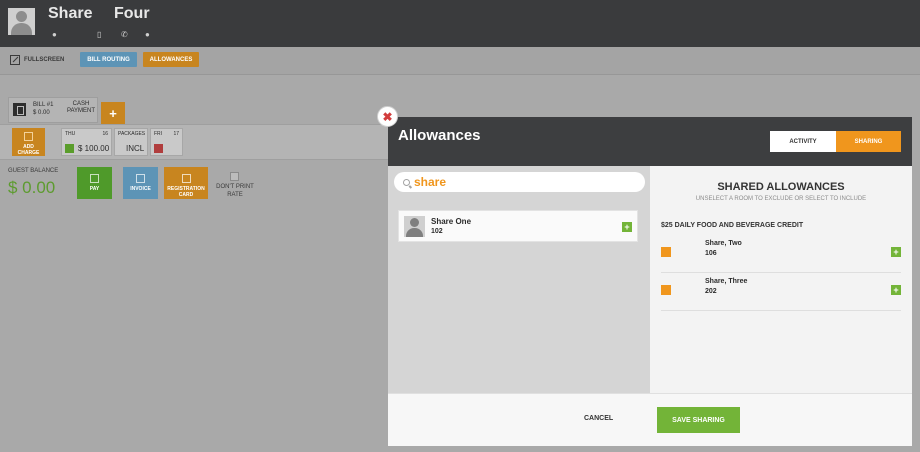 The image size is (920, 452). I want to click on payment-method: CASH PAYMENT, so click(81, 108).